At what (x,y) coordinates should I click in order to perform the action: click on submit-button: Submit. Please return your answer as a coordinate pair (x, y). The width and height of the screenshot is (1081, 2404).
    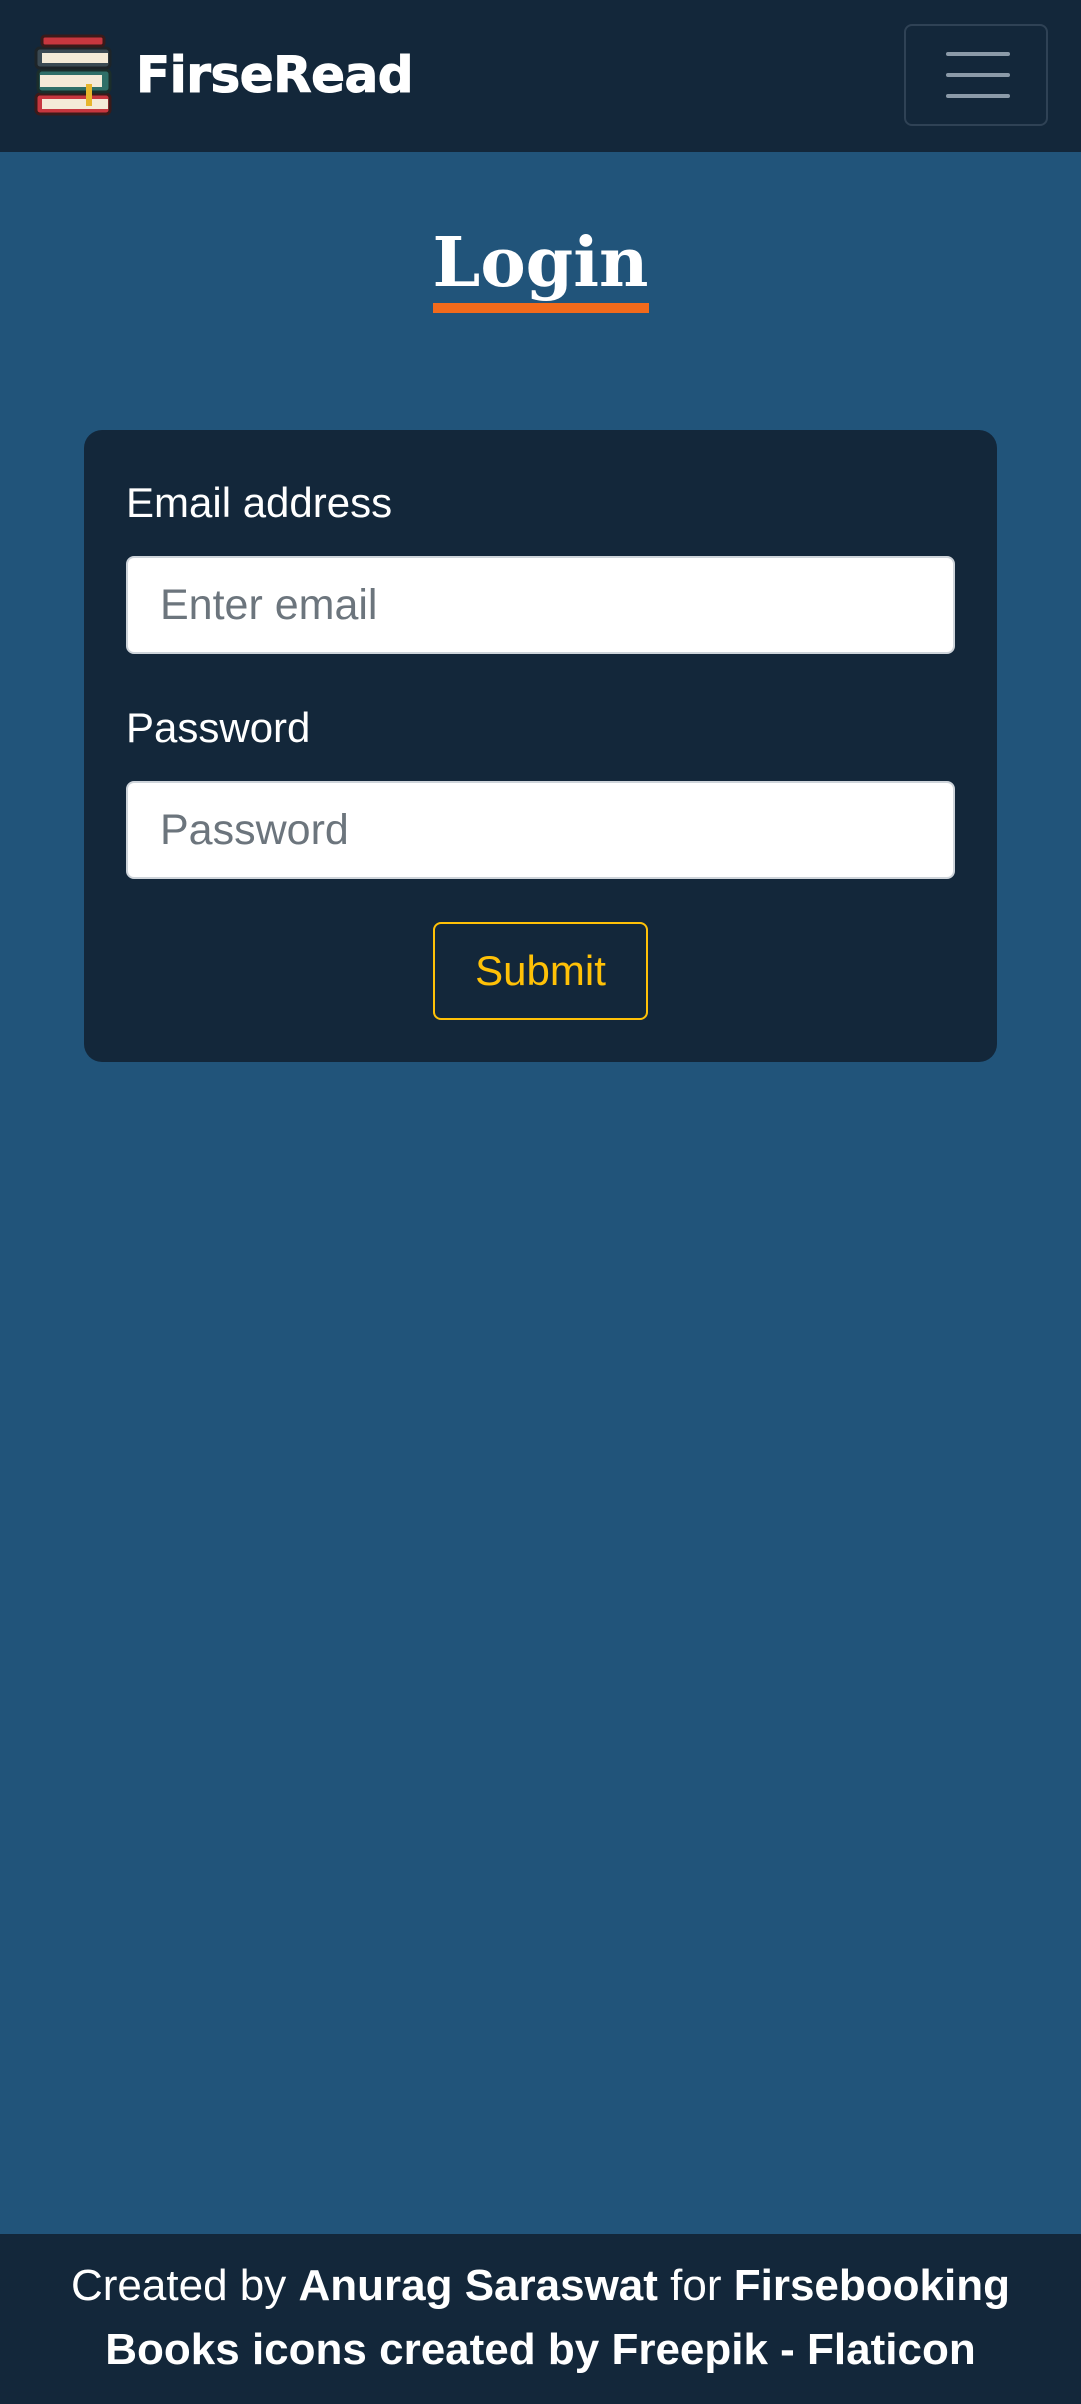
    Looking at the image, I should click on (540, 971).